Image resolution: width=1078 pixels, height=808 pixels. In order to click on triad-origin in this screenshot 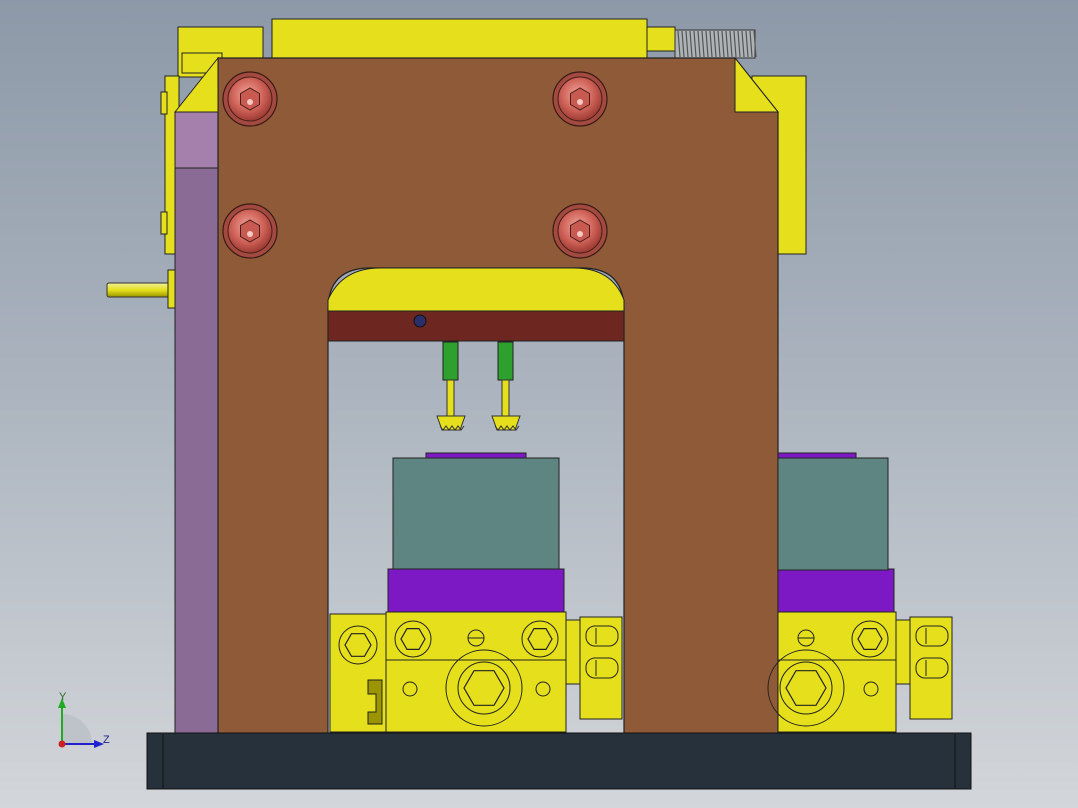, I will do `click(62, 744)`.